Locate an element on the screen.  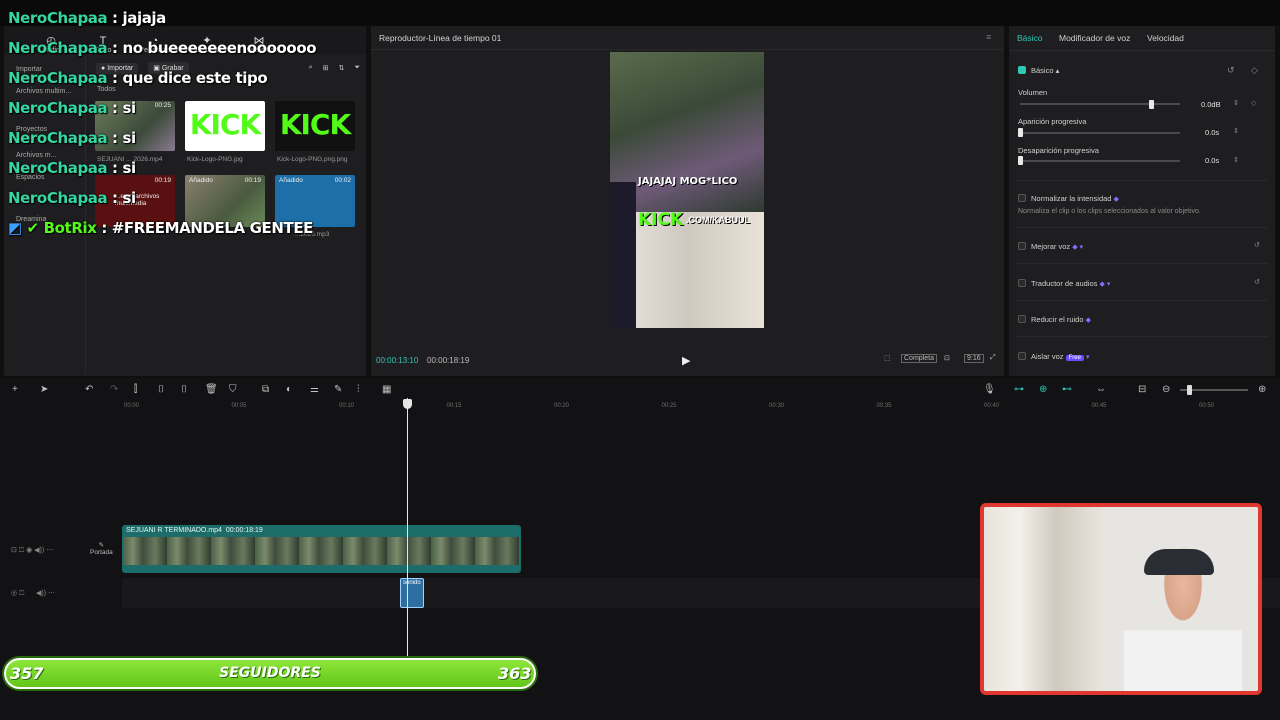
track-lock-icon: ⊡ ⏍ ◉ ◀)) ⋯ is located at coordinates (32, 550).